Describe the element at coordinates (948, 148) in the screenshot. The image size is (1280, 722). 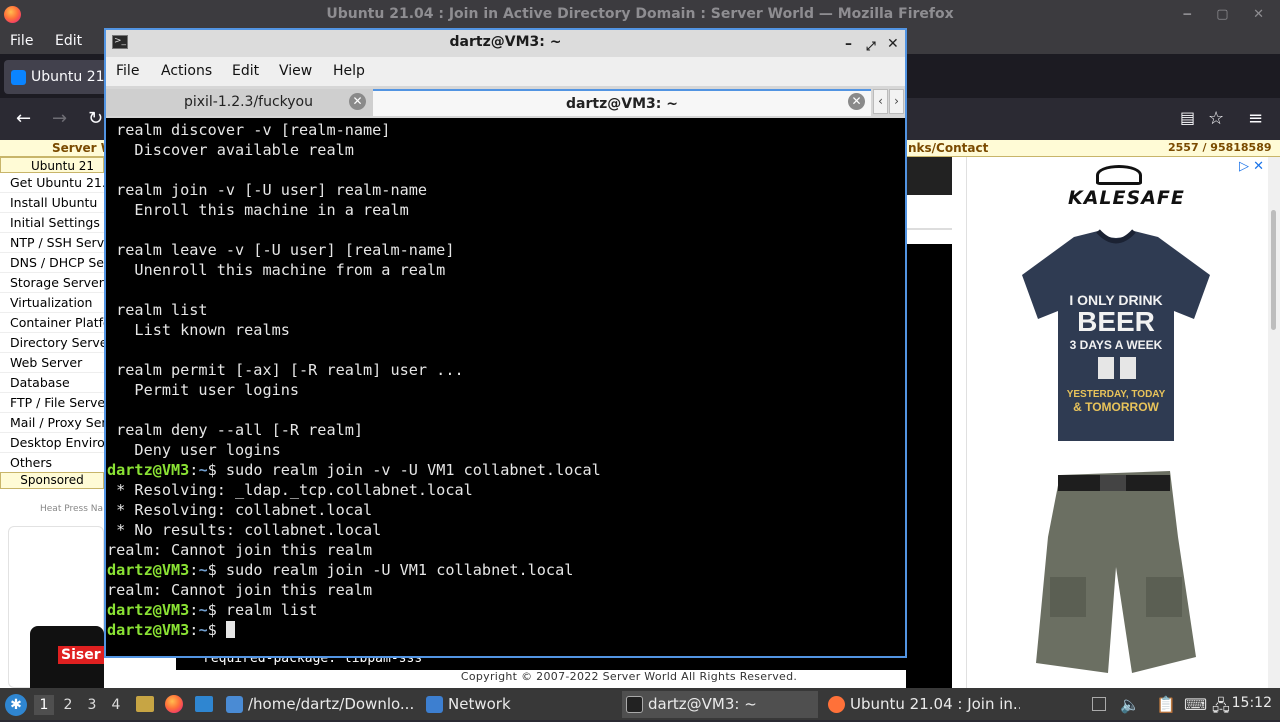
I see `links-contact: nks/Contact` at that location.